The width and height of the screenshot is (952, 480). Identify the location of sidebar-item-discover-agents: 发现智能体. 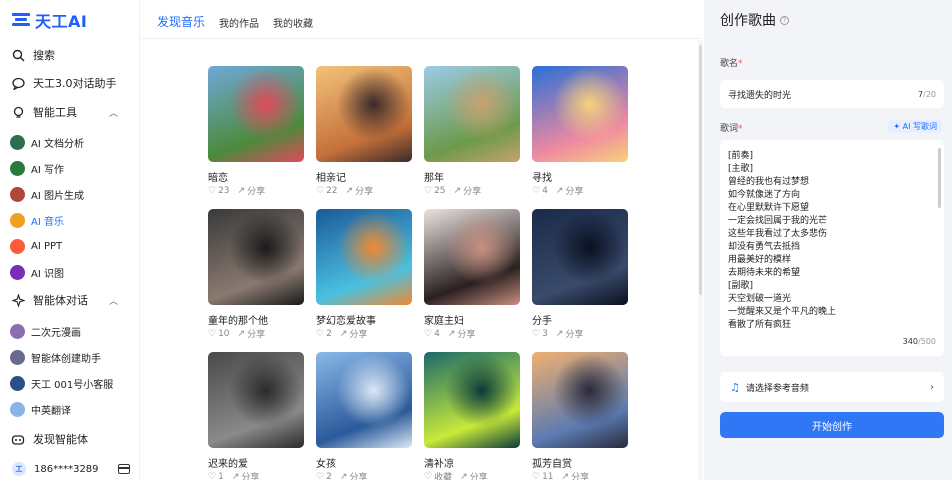
(70, 439).